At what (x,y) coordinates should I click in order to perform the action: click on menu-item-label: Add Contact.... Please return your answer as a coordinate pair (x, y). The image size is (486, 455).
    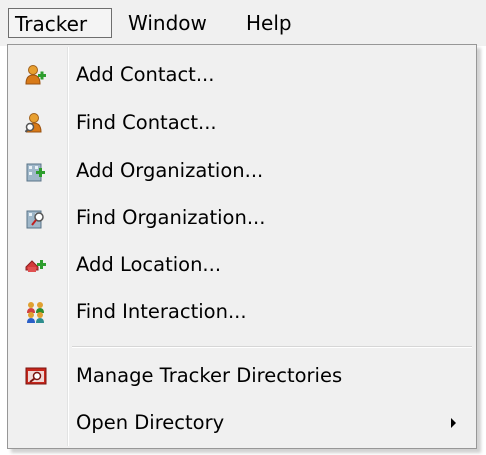
    Looking at the image, I should click on (145, 74).